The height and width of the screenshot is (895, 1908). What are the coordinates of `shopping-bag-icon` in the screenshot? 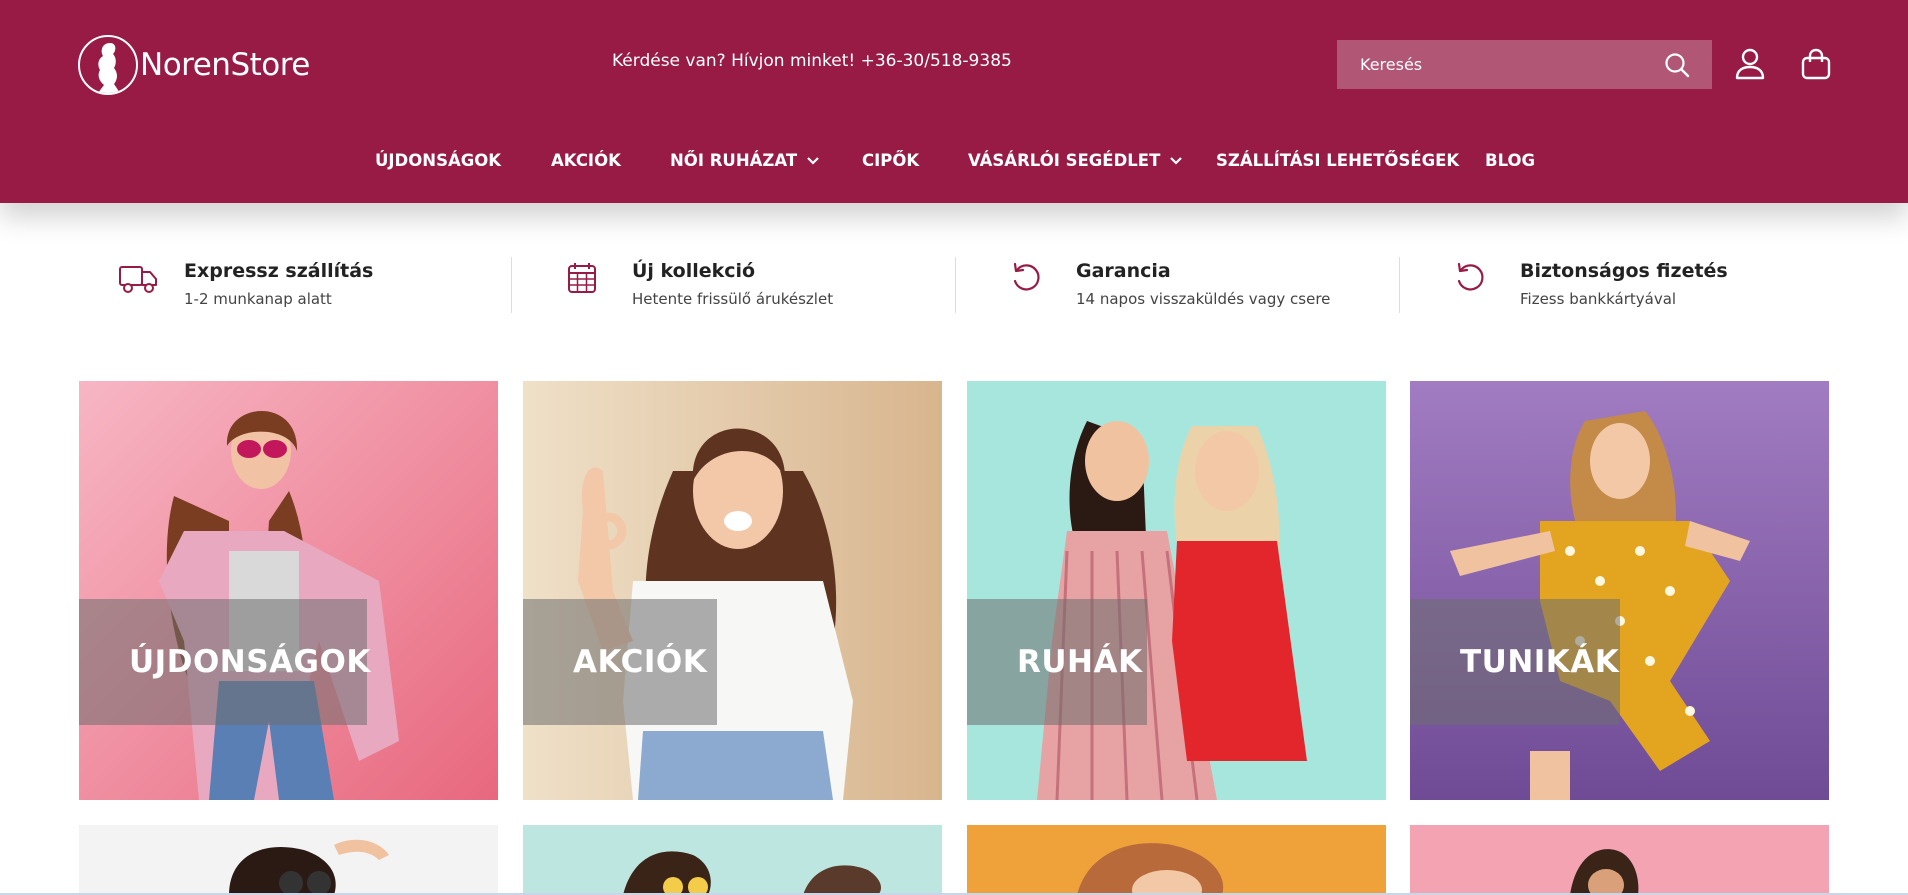 It's located at (1816, 66).